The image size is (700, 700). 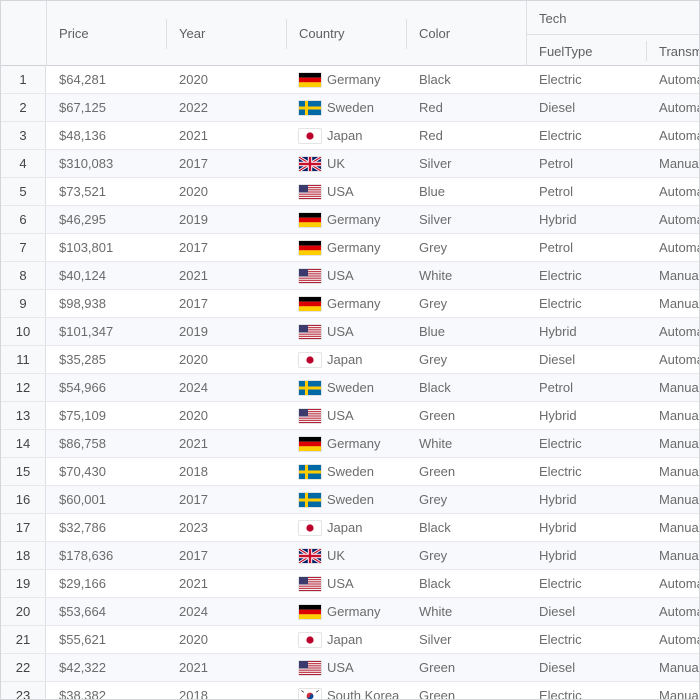 I want to click on table-row: 17 $32,786 2023 Japan Black Hybrid Manual, so click(x=350, y=528).